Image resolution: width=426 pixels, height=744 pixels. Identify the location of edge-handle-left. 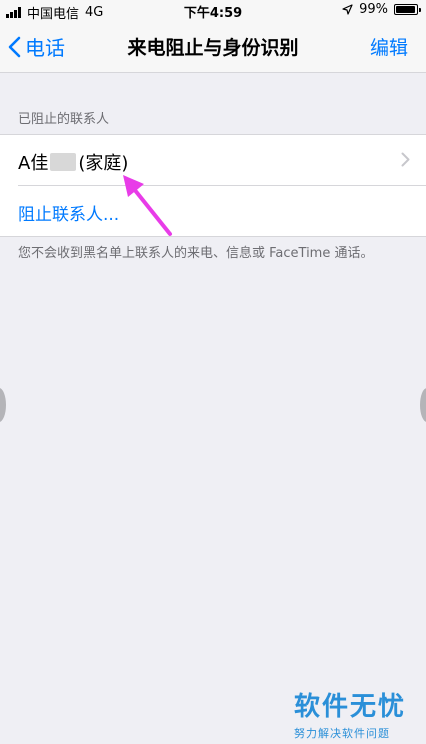
(3, 405).